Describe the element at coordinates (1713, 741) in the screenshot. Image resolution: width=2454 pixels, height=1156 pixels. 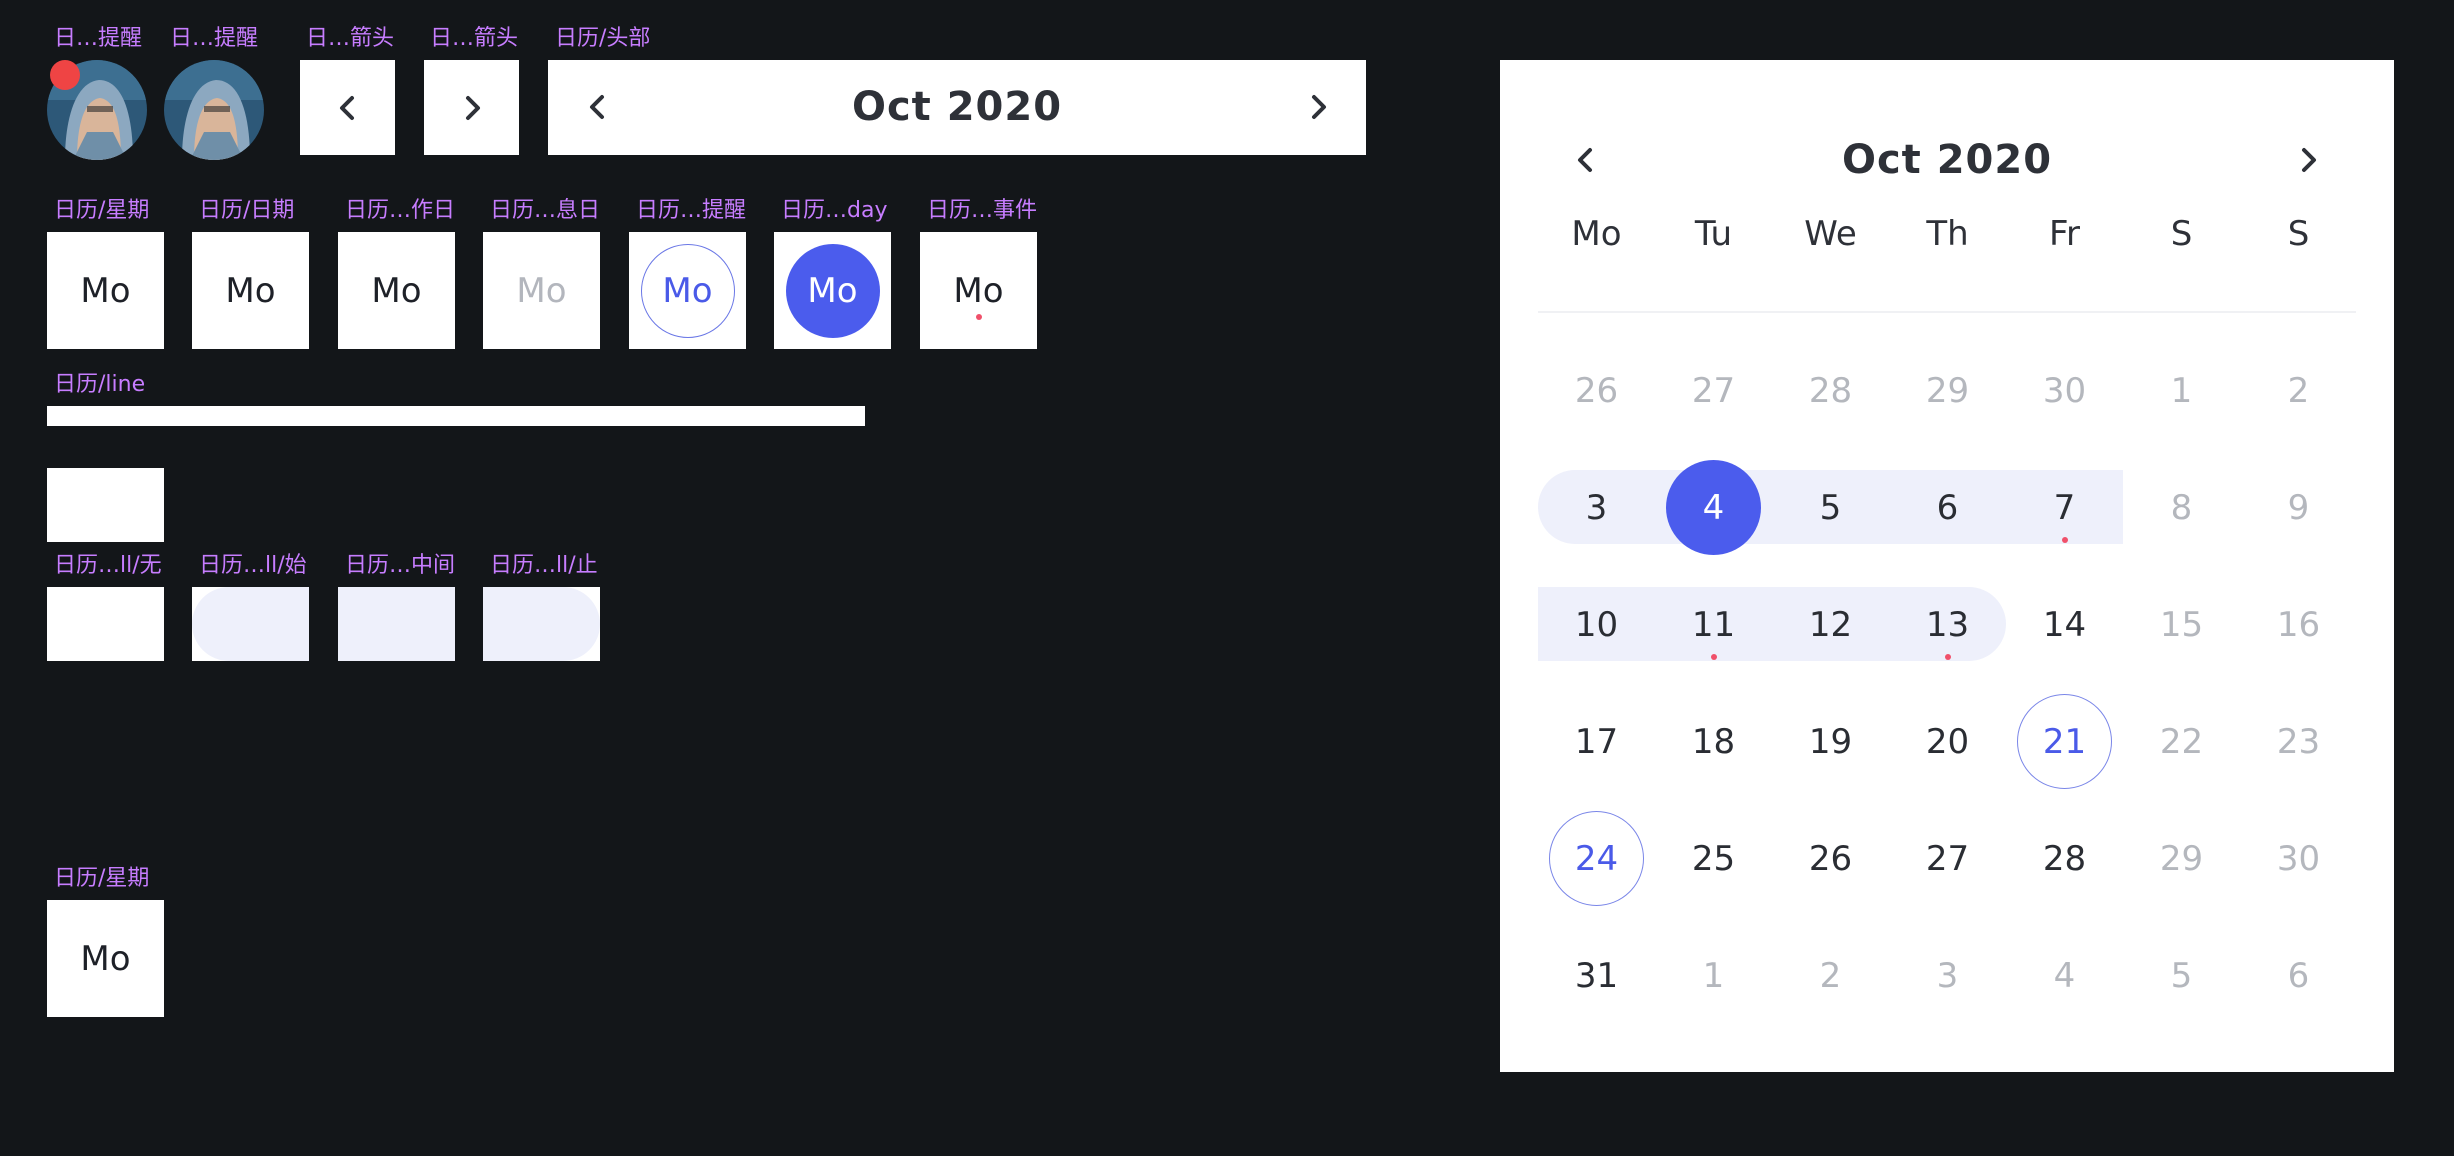
I see `calendar-day: 18` at that location.